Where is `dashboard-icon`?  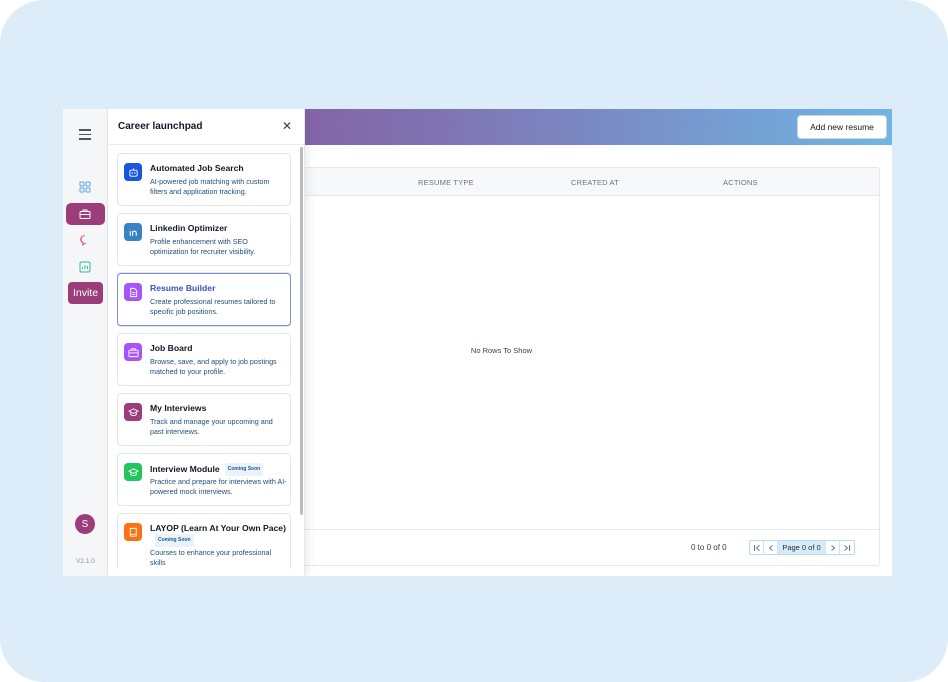
dashboard-icon is located at coordinates (86, 187).